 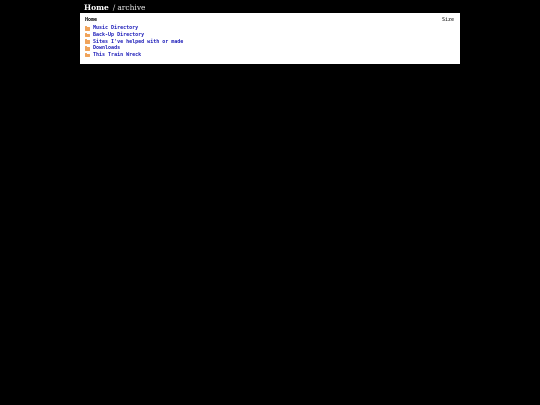 I want to click on list-item: Back-Up Directory, so click(x=134, y=35).